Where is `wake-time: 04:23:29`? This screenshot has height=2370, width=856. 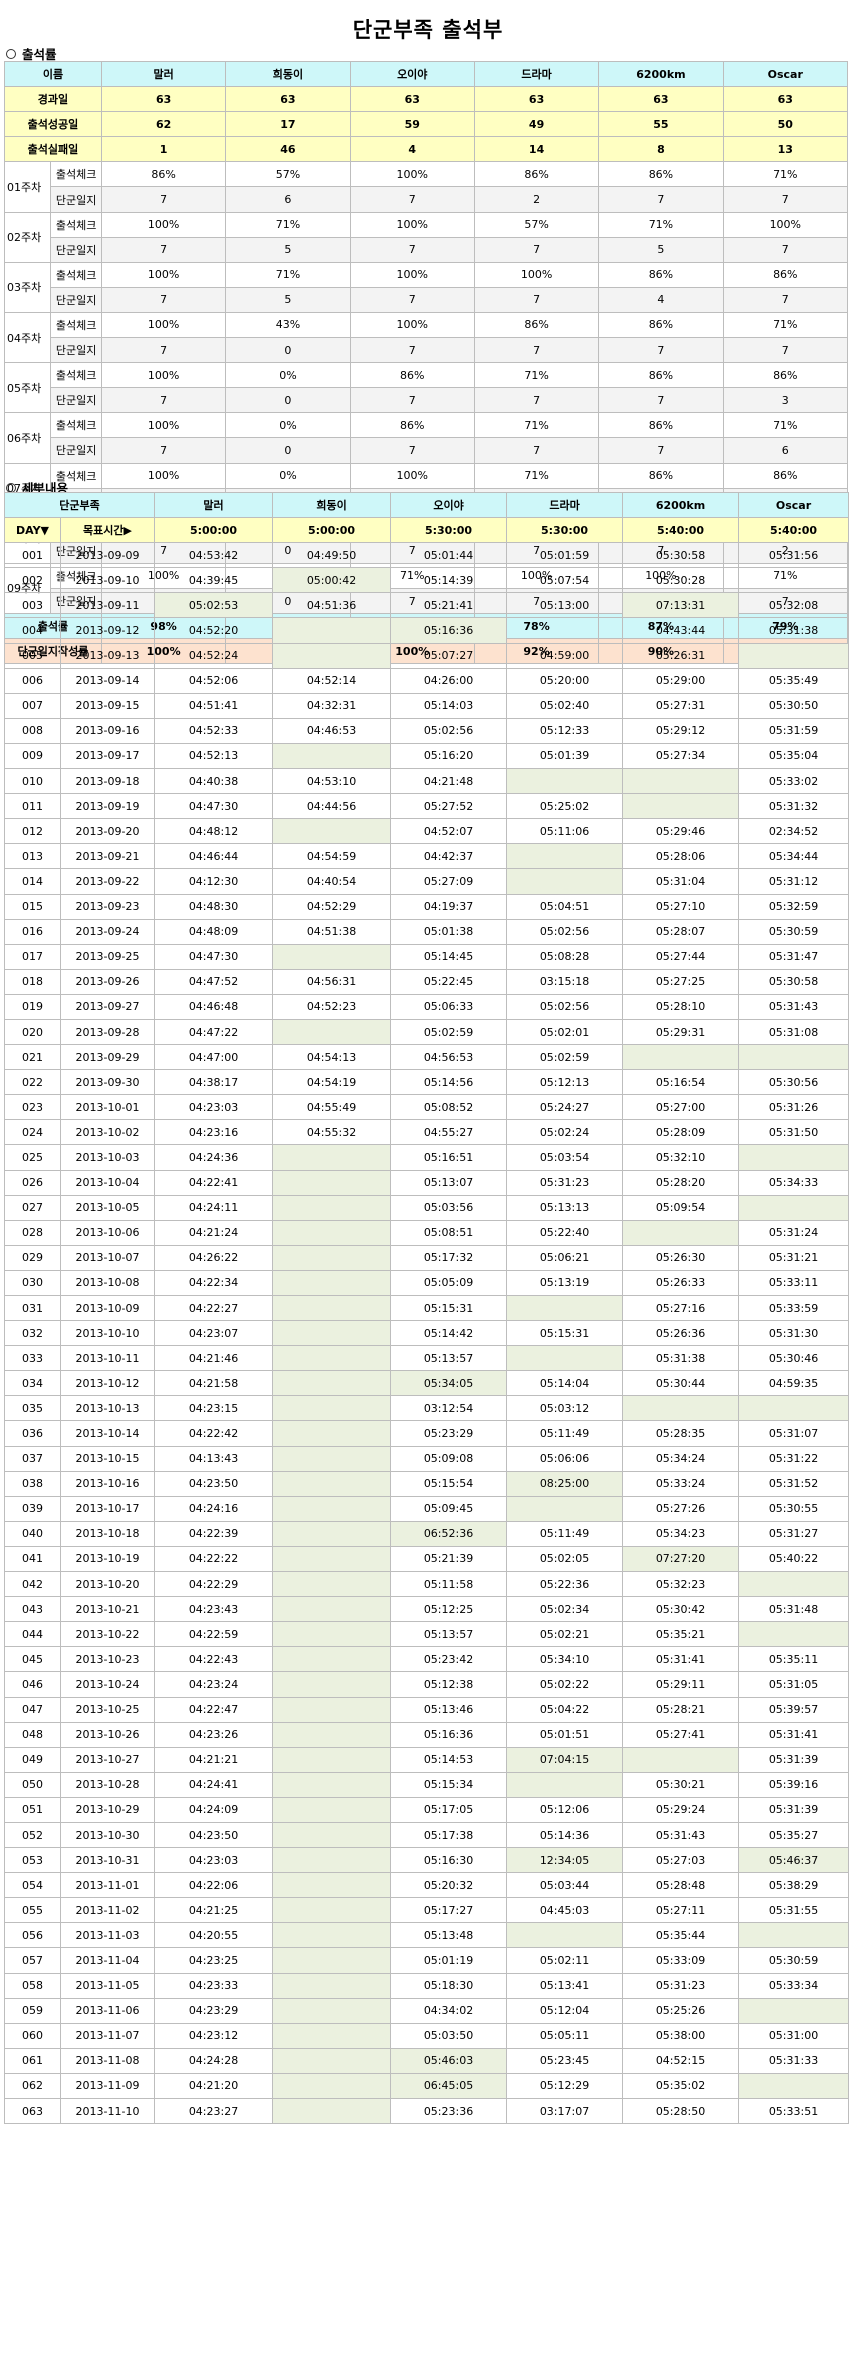 wake-time: 04:23:29 is located at coordinates (214, 2010).